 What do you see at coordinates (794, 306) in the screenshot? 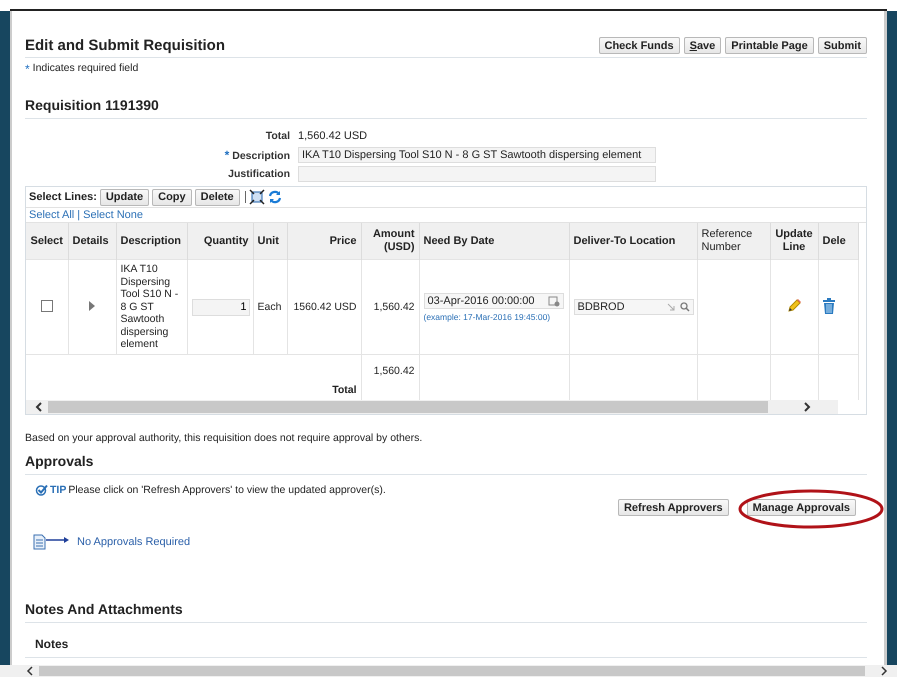
I see `pencil-icon` at bounding box center [794, 306].